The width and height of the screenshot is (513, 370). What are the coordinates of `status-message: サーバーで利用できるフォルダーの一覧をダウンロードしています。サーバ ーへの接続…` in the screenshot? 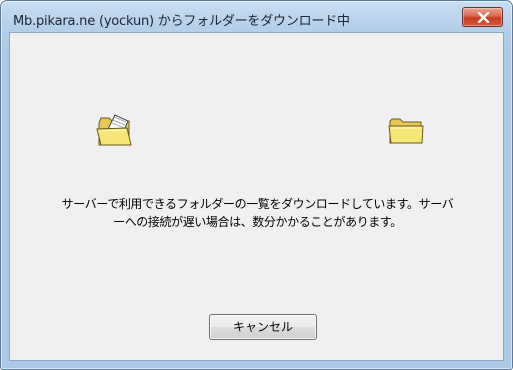 It's located at (257, 213).